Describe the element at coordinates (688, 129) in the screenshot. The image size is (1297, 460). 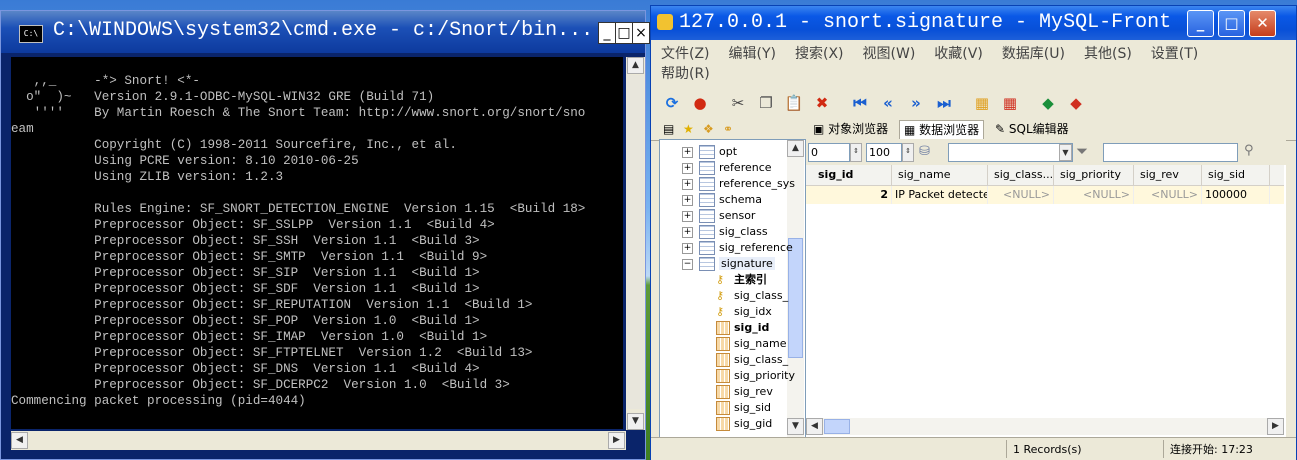
I see `favorites-star-icon: ★` at that location.